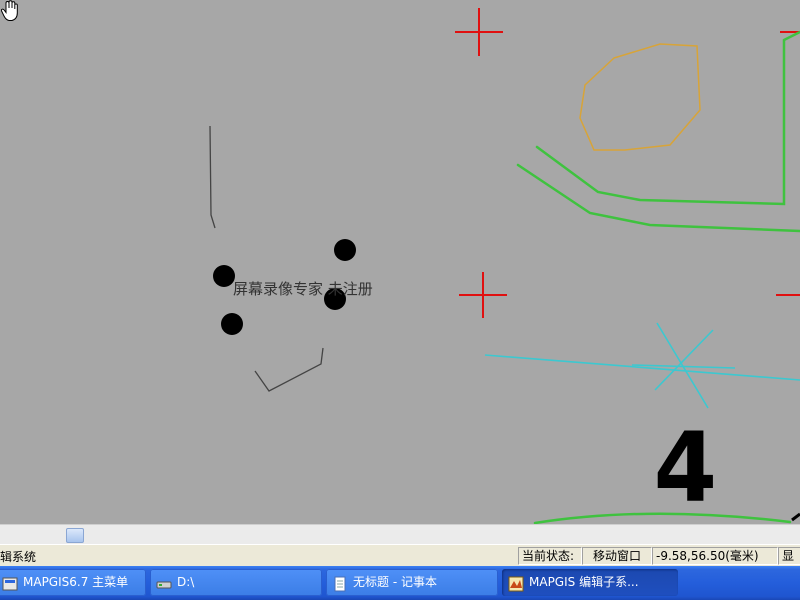  Describe the element at coordinates (516, 583) in the screenshot. I see `mapgis-icon` at that location.